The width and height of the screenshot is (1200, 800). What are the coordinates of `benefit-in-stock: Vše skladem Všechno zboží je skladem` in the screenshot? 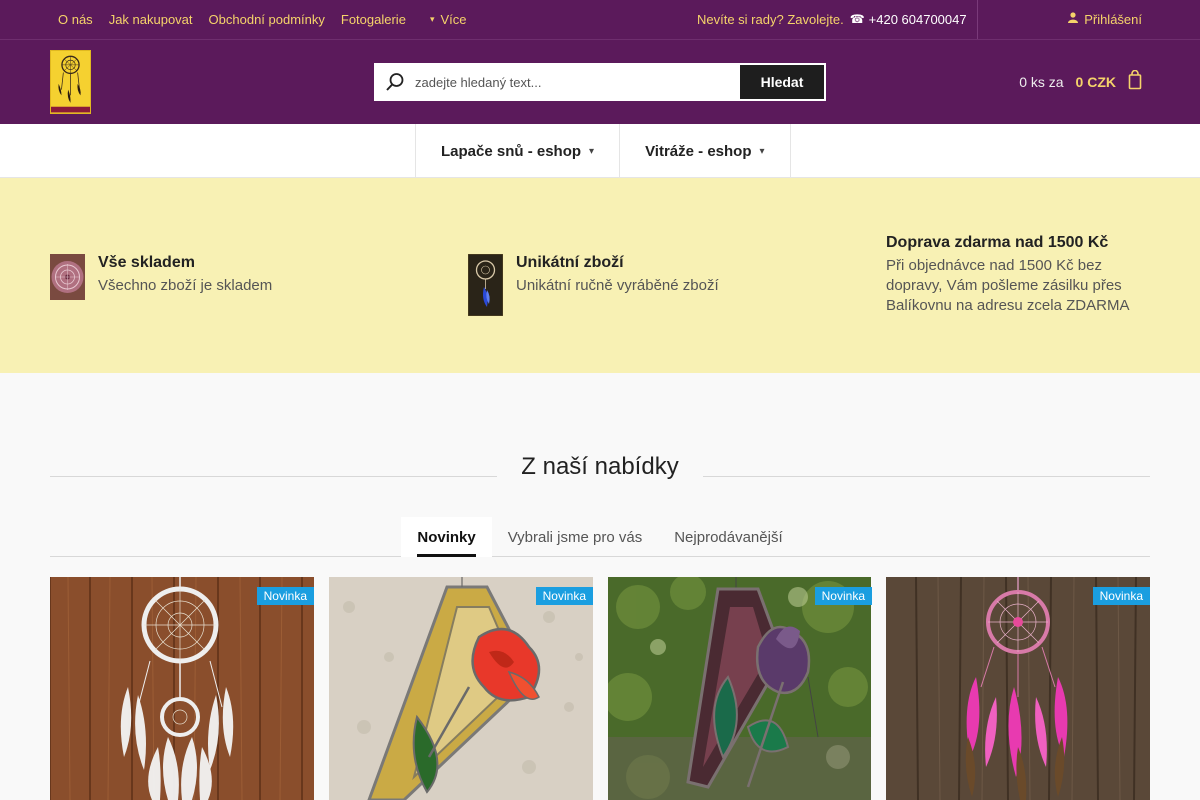 It's located at (161, 277).